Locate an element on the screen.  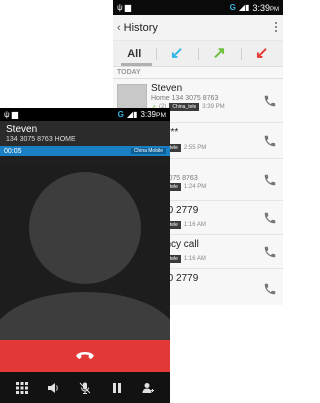
call-status-bar: 00:05 China Mobile is located at coordinates (85, 151).